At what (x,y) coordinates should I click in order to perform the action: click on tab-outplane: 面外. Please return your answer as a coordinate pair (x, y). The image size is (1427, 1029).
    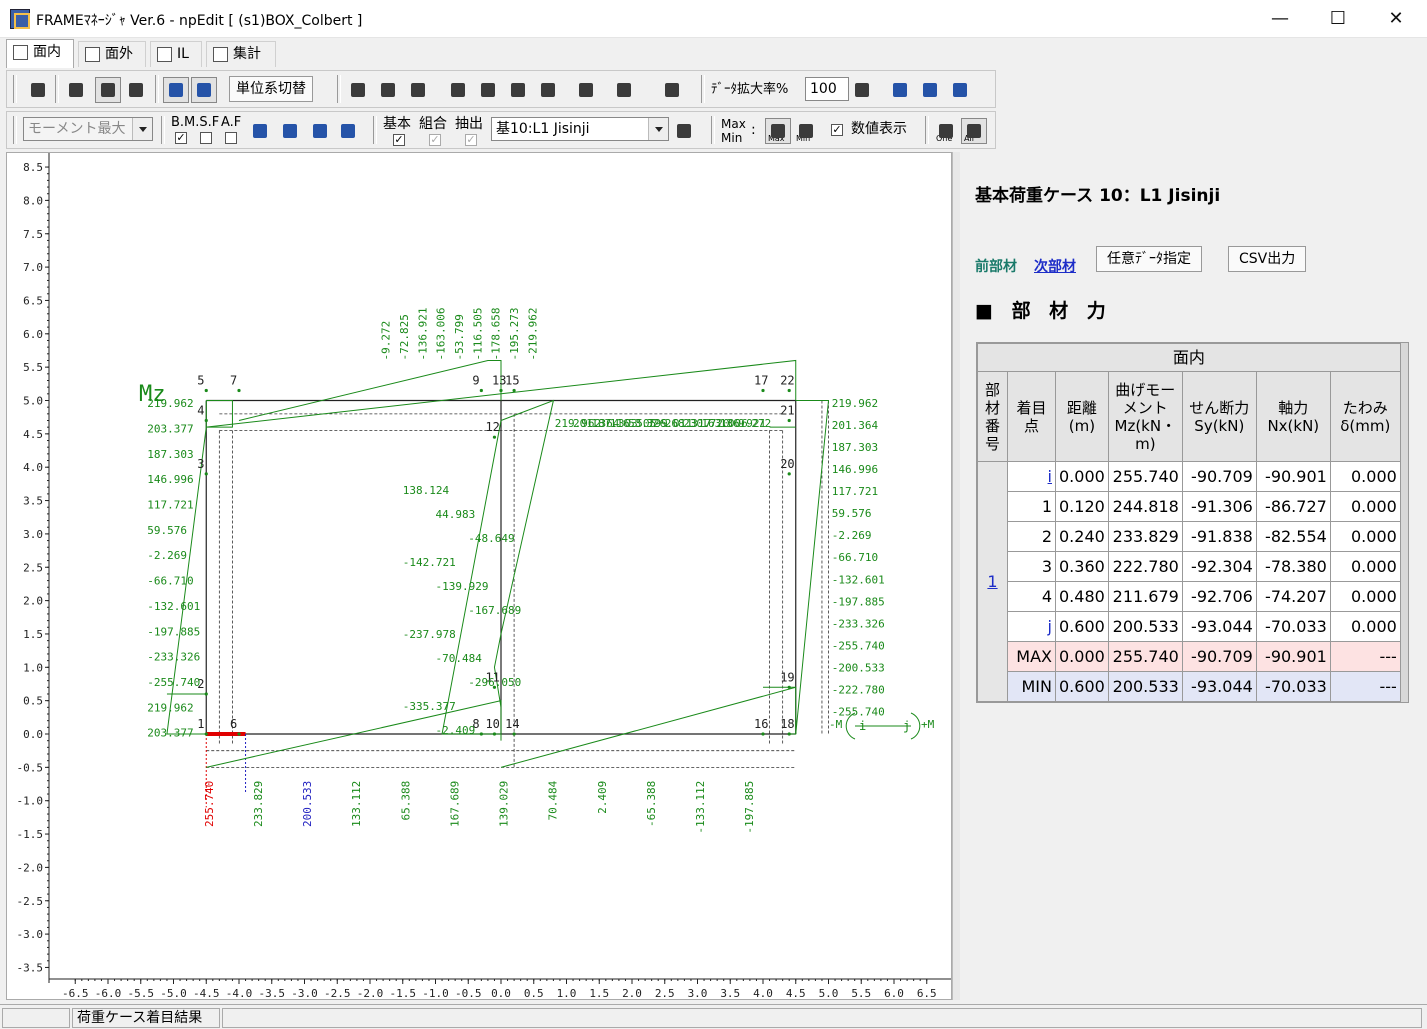
    Looking at the image, I should click on (112, 54).